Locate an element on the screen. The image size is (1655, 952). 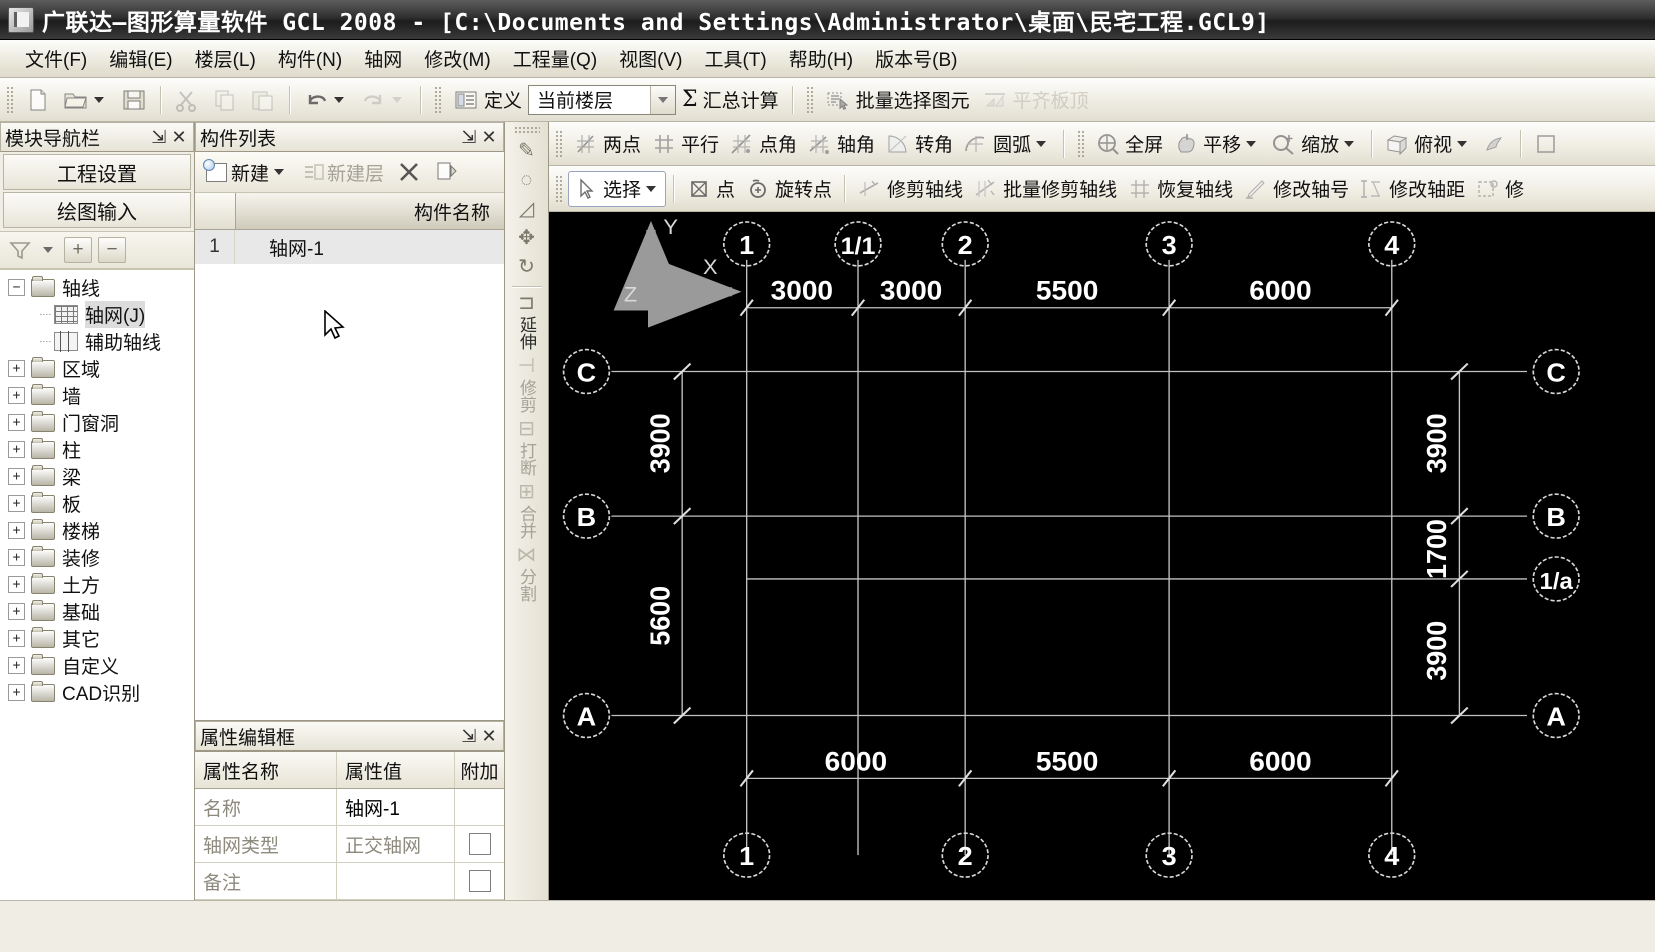
menu-item-component: 构件(N) is located at coordinates (310, 58).